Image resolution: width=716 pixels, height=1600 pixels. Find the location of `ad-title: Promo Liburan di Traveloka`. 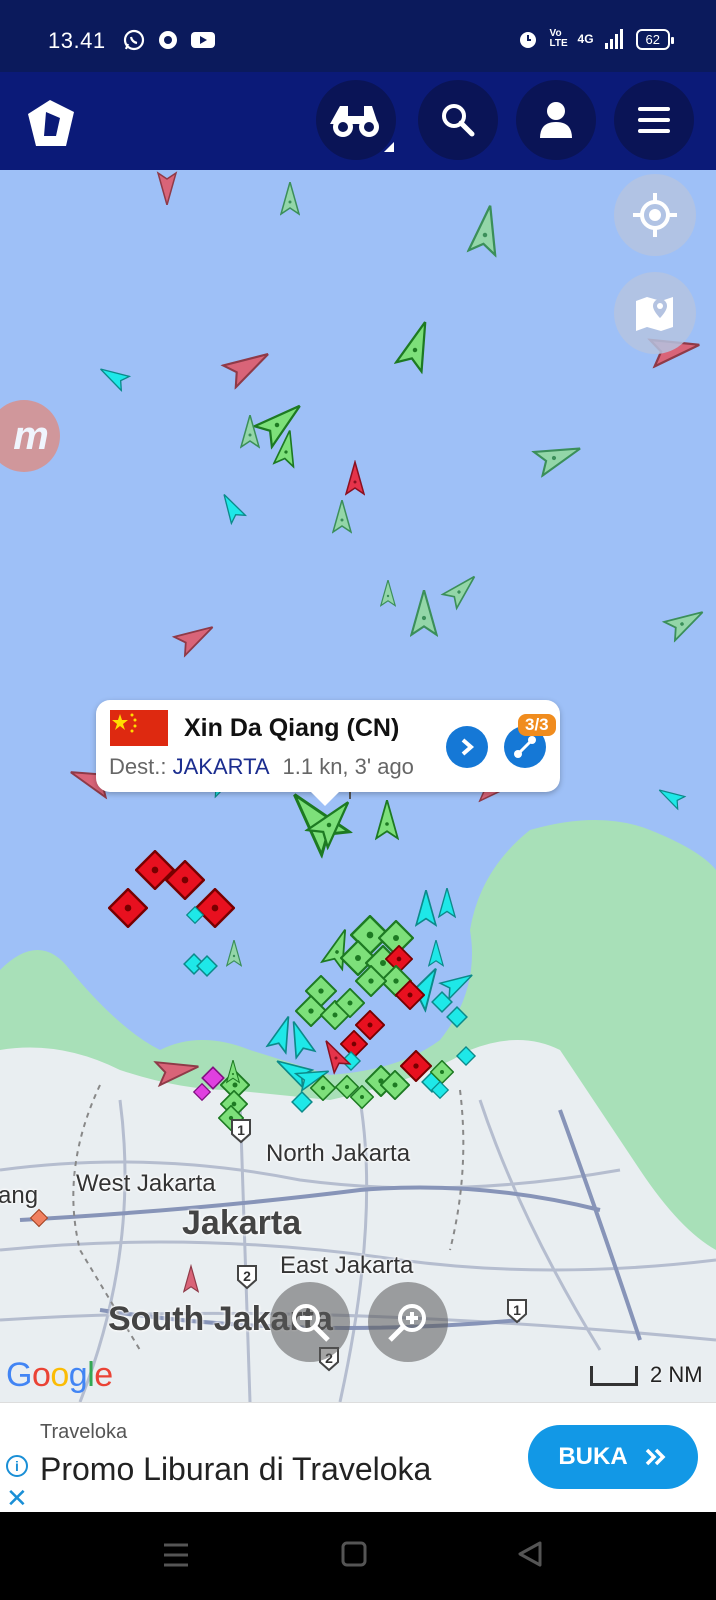

ad-title: Promo Liburan di Traveloka is located at coordinates (235, 1469).